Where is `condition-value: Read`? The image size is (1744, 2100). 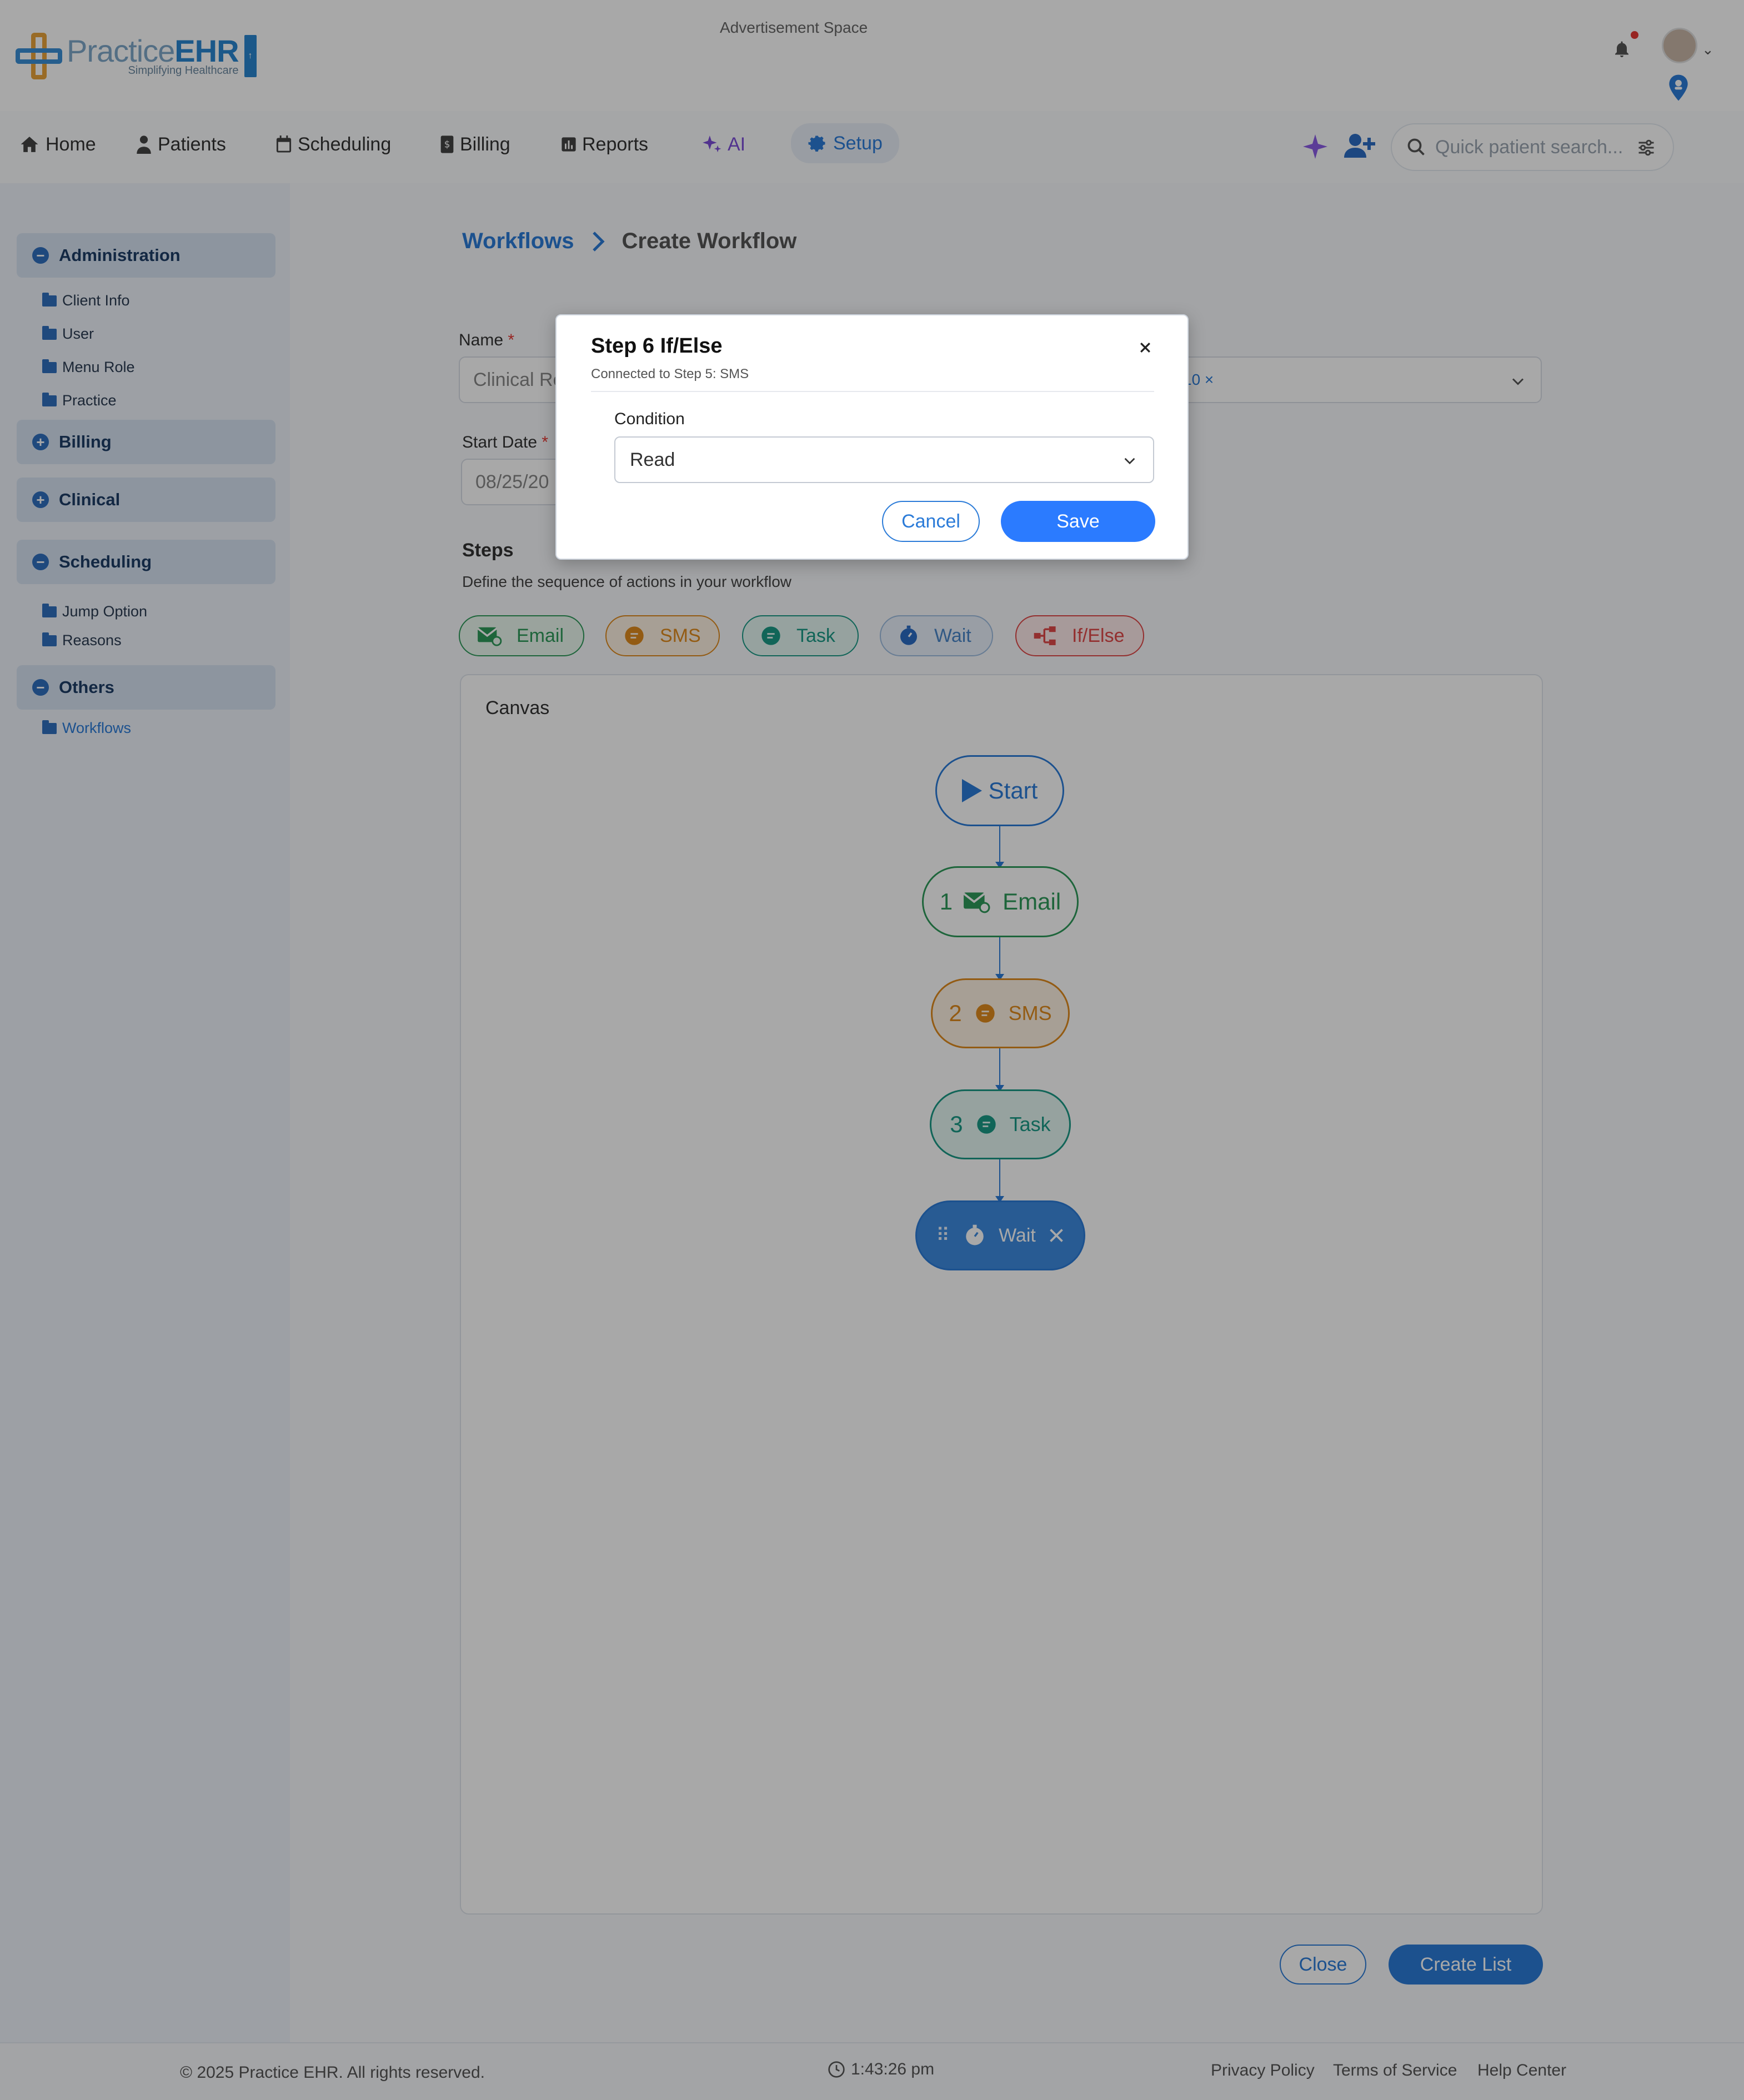 condition-value: Read is located at coordinates (652, 459).